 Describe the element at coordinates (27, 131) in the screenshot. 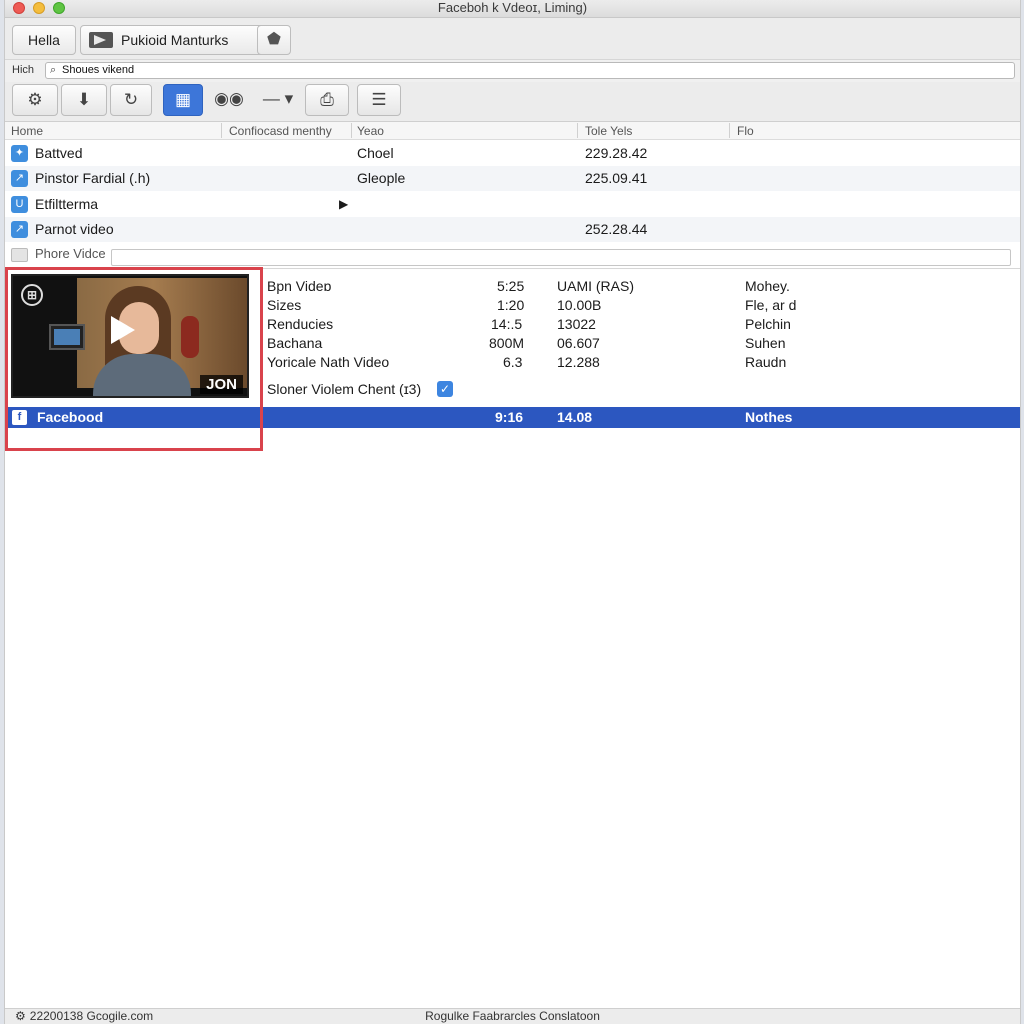

I see `column-header-home: Home` at that location.